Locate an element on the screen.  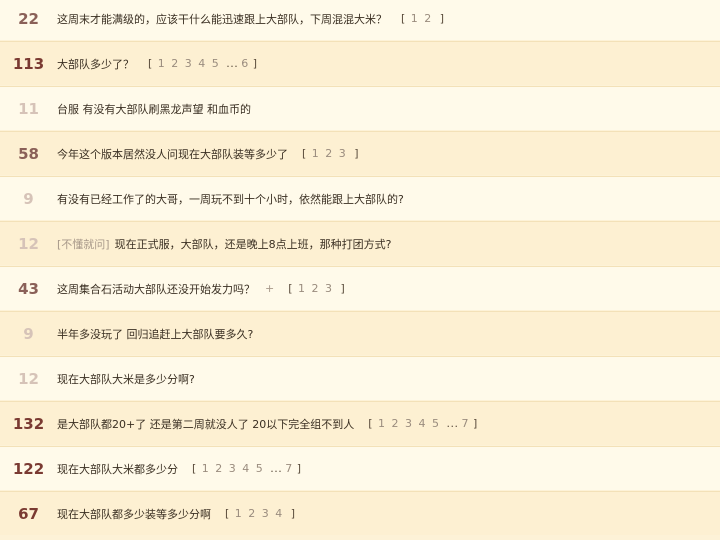
reply-count: 67 is located at coordinates (28, 513).